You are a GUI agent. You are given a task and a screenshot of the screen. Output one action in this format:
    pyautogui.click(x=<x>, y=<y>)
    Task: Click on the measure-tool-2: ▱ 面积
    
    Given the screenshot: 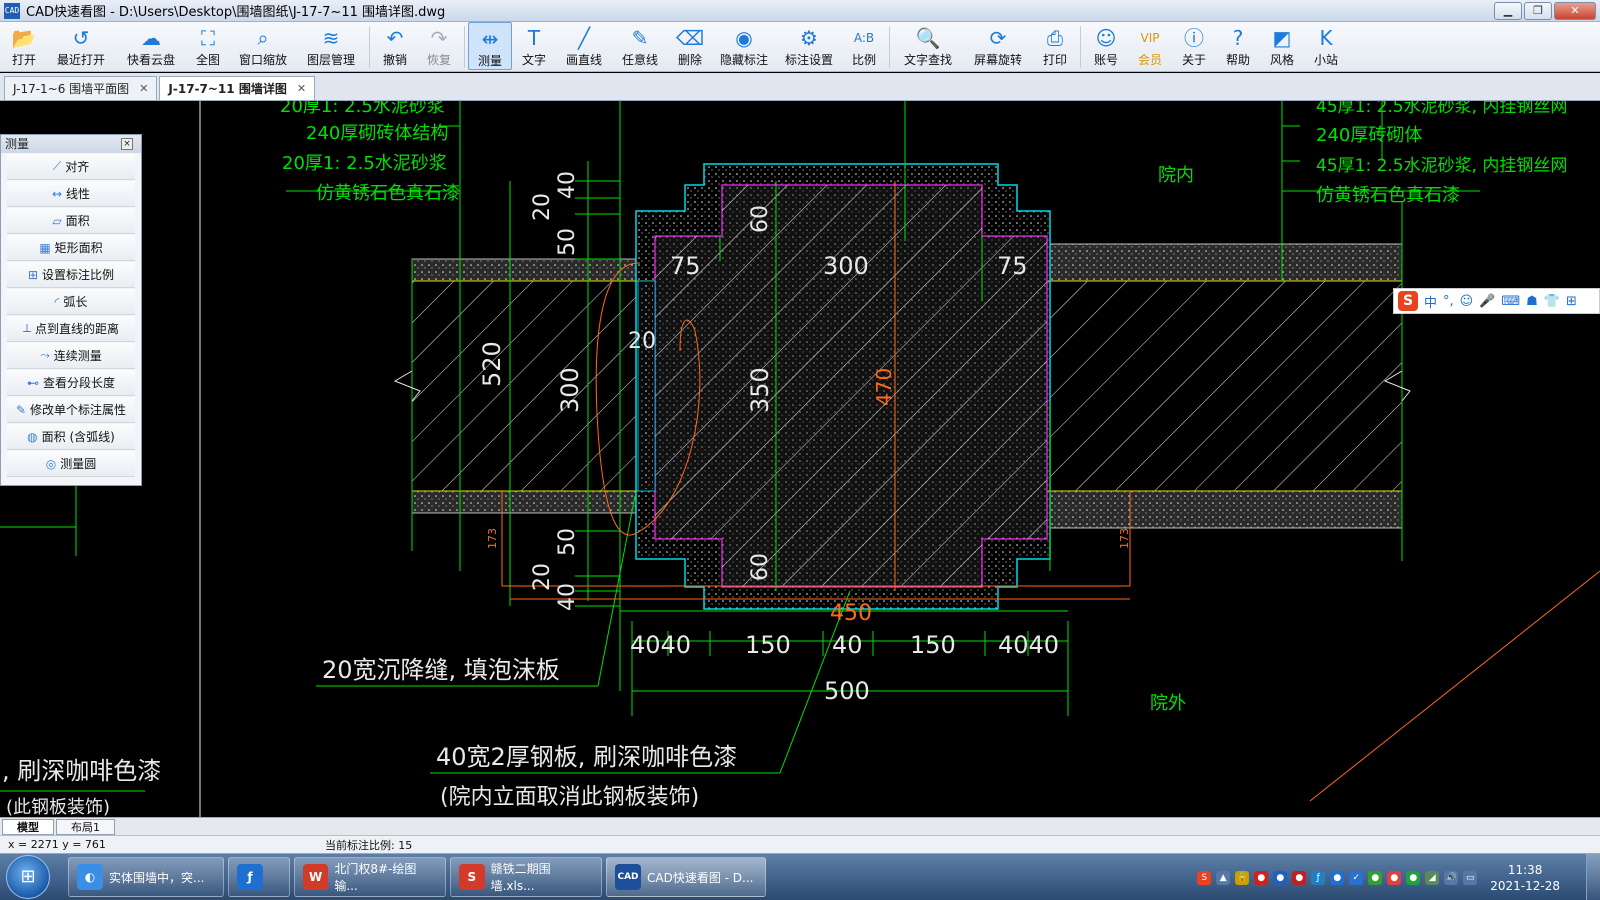 What is the action you would take?
    pyautogui.click(x=71, y=221)
    